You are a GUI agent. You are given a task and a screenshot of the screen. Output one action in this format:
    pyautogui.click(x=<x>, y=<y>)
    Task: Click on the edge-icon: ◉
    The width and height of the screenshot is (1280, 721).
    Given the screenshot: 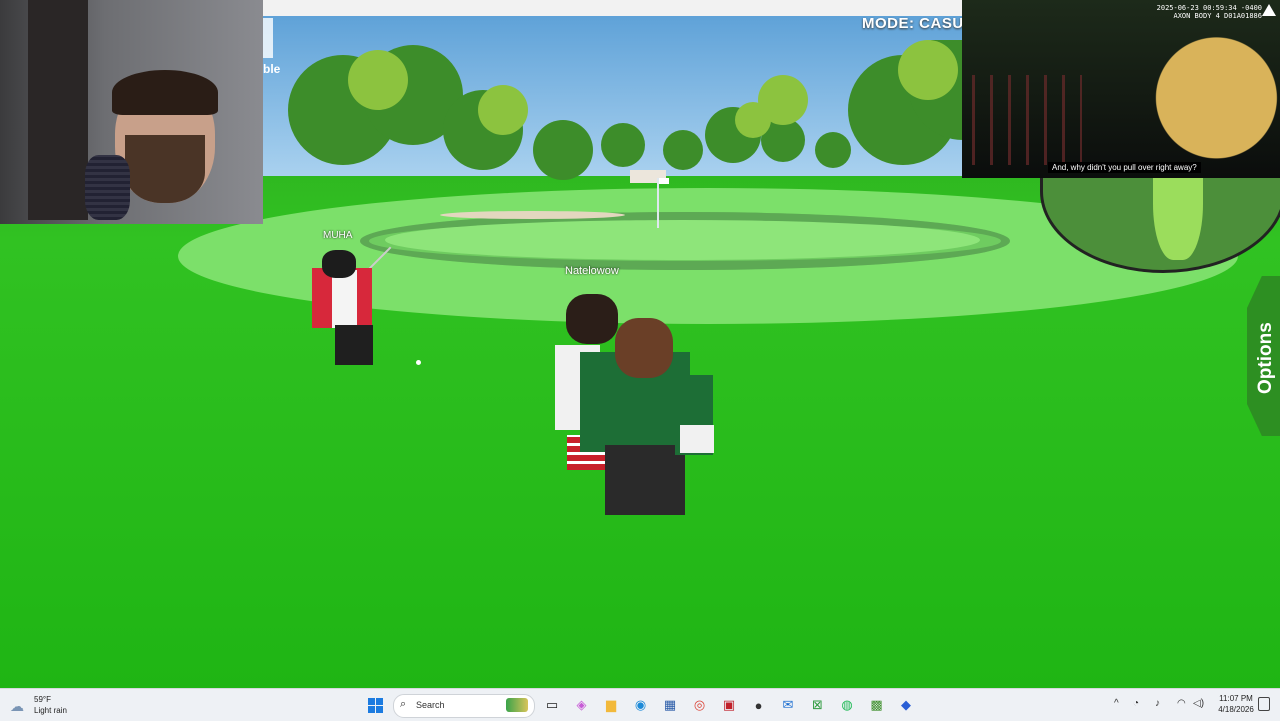 What is the action you would take?
    pyautogui.click(x=641, y=705)
    